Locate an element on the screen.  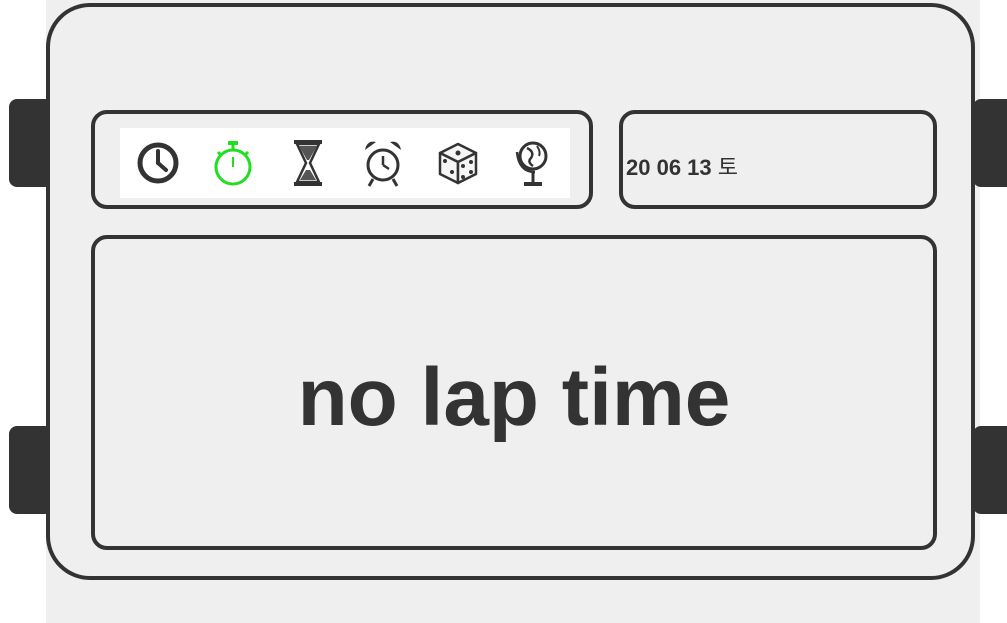
clock-icon is located at coordinates (158, 163).